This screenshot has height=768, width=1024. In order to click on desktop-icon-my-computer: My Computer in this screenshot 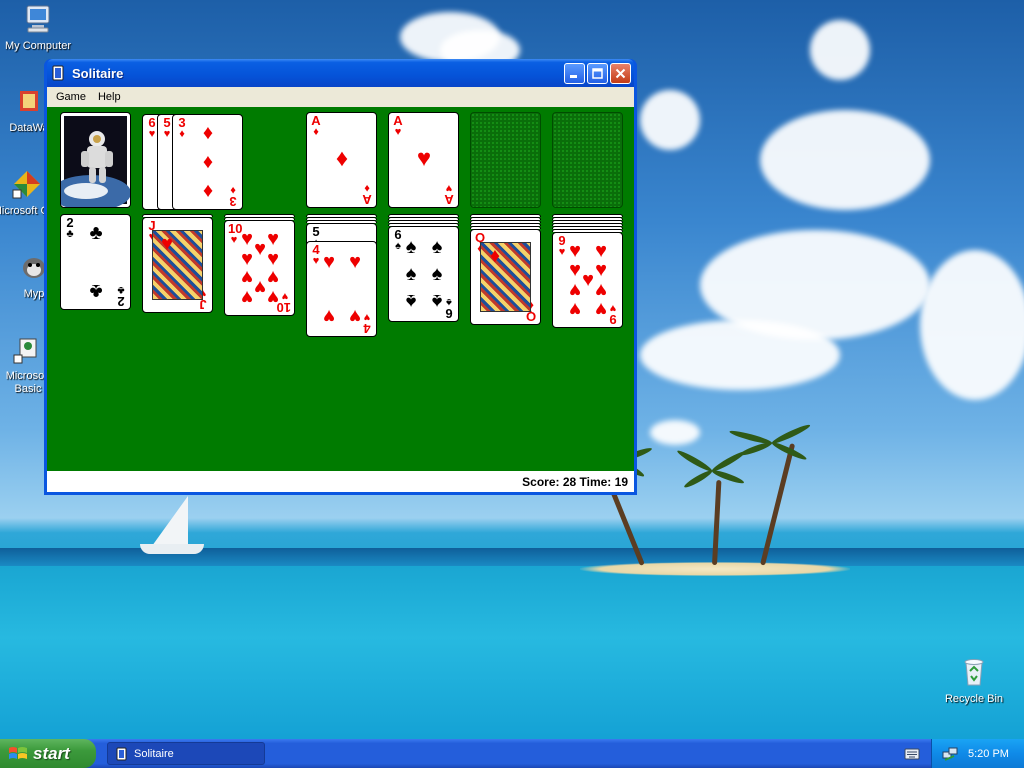, I will do `click(38, 28)`.